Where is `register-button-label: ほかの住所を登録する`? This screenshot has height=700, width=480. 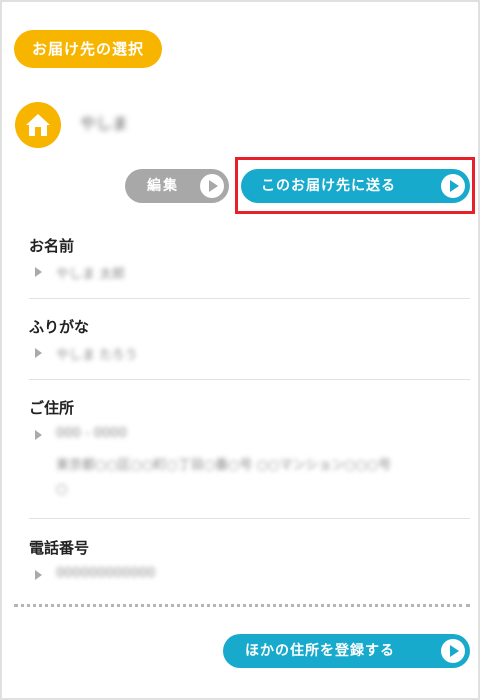 register-button-label: ほかの住所を登録する is located at coordinates (320, 651).